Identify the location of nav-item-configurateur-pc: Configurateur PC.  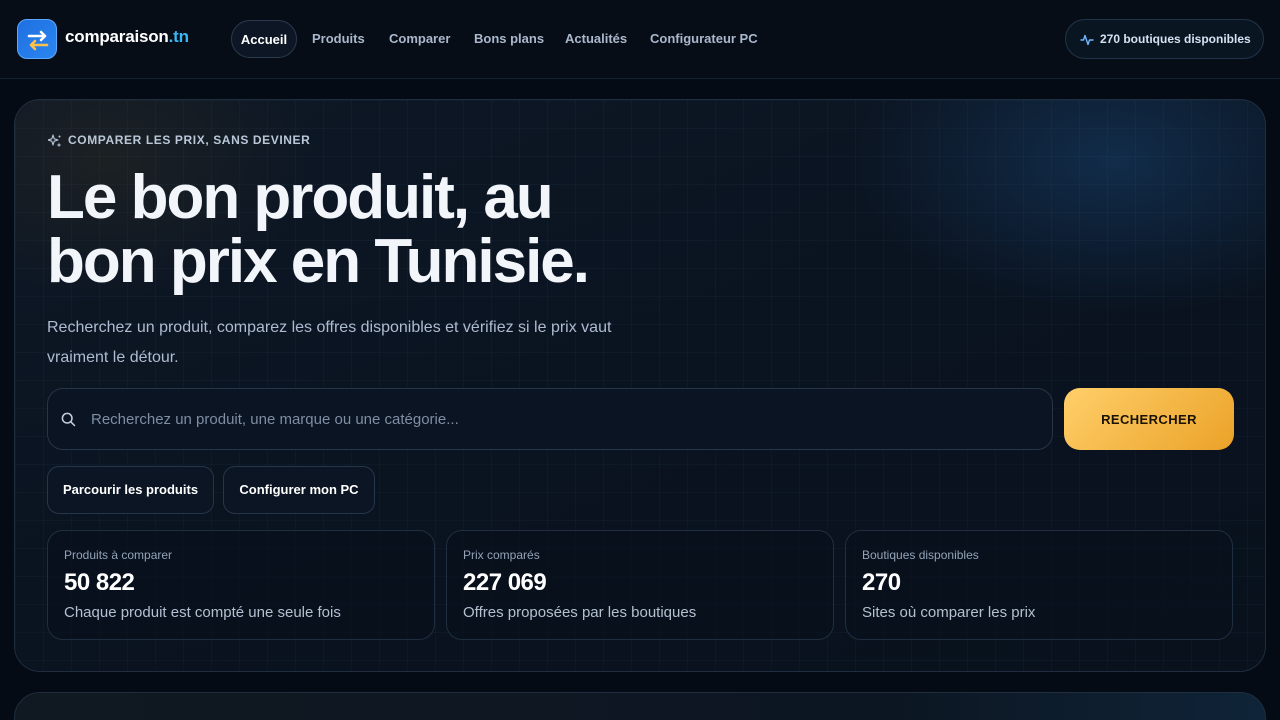
(704, 39).